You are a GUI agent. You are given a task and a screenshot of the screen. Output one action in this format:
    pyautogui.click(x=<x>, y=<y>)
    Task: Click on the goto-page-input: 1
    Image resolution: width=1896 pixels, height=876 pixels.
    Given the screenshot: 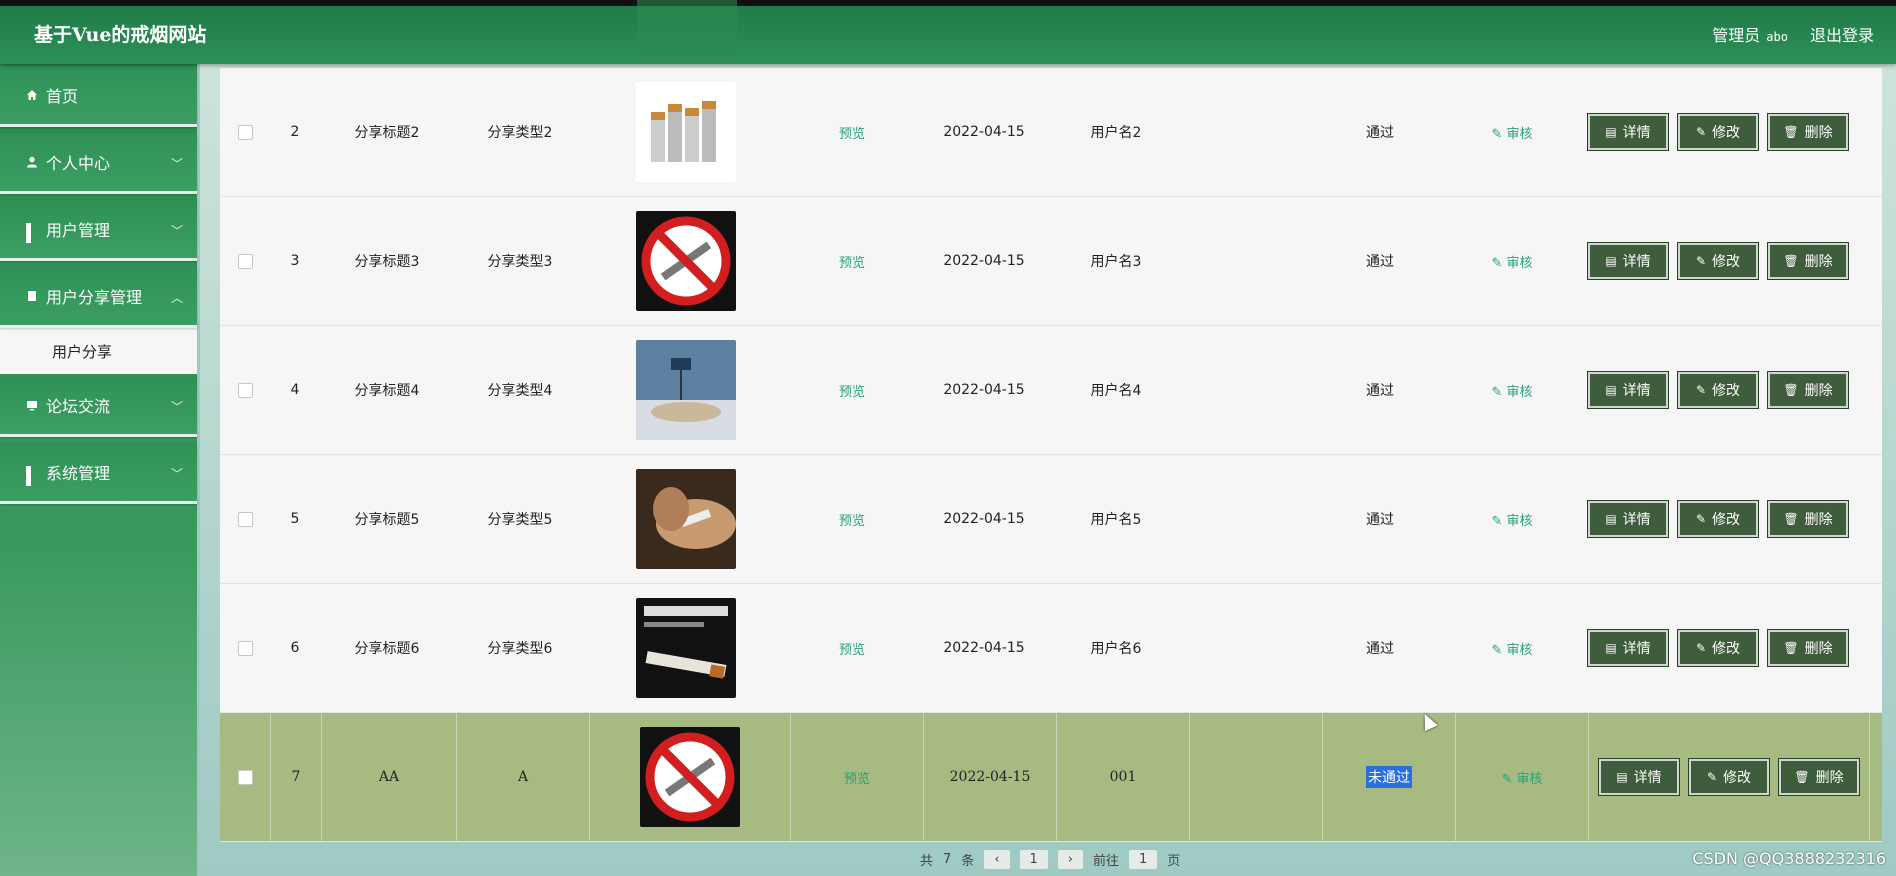 What is the action you would take?
    pyautogui.click(x=1143, y=859)
    